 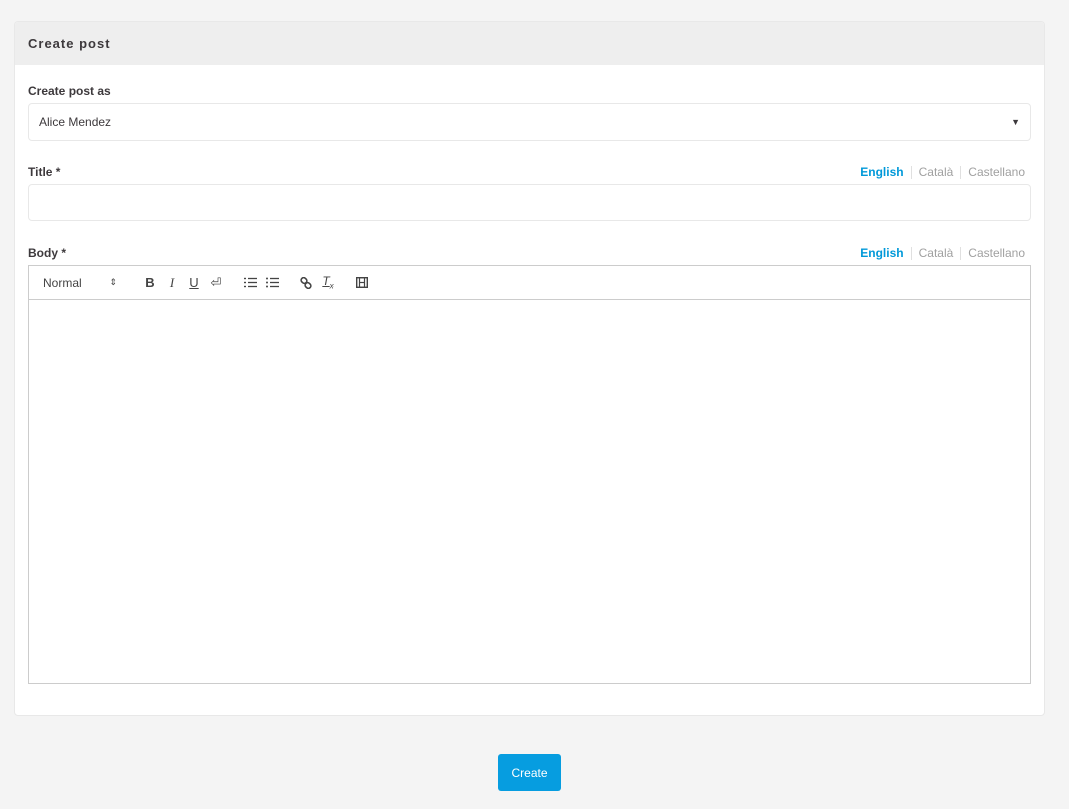 I want to click on video-icon, so click(x=362, y=282).